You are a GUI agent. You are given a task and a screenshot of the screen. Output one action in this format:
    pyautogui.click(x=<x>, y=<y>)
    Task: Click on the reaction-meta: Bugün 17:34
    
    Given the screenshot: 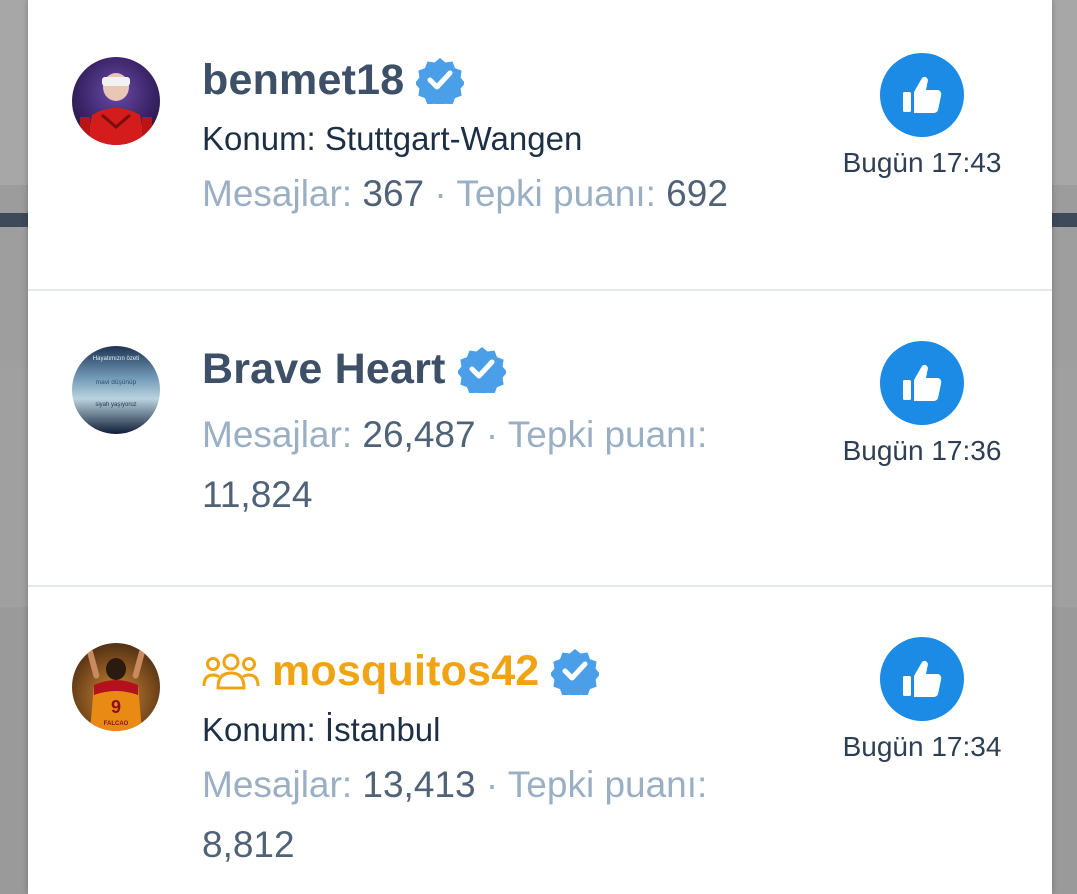 What is the action you would take?
    pyautogui.click(x=922, y=700)
    